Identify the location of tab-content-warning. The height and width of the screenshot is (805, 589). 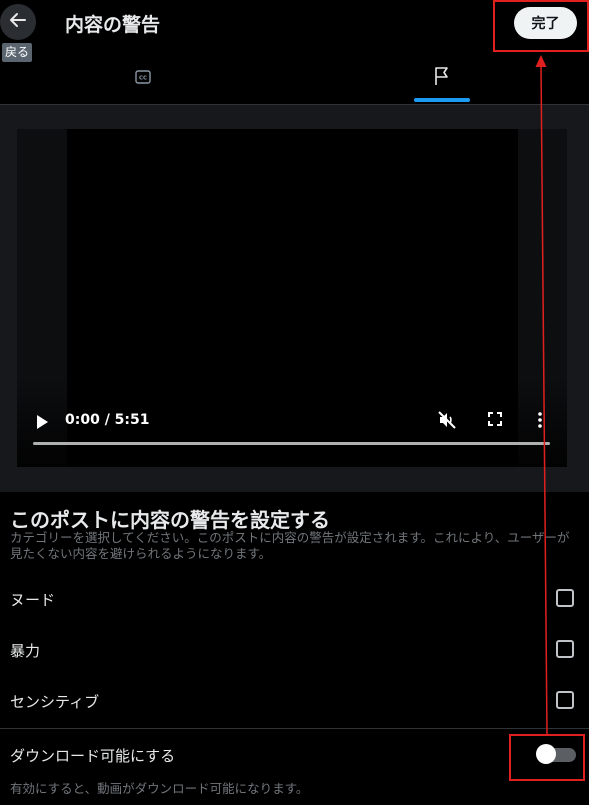
(442, 78).